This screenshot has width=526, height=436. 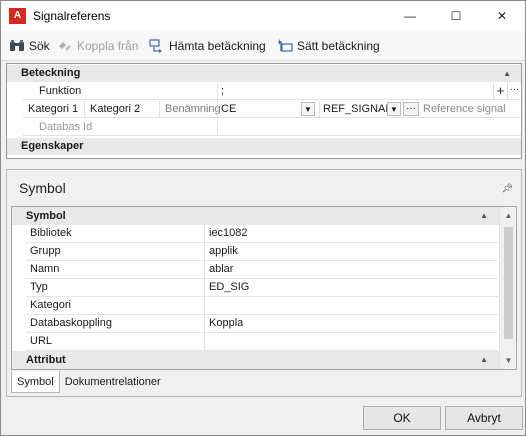 I want to click on category-beteckning: Beteckning ▲, so click(x=264, y=73).